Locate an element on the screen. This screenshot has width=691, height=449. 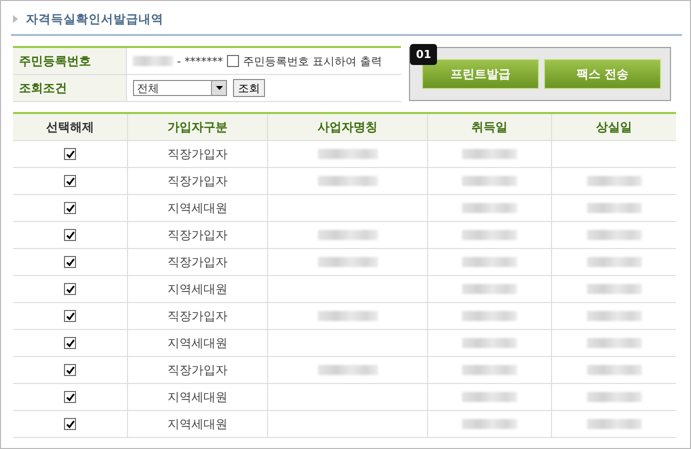
column-header: 취득일 is located at coordinates (489, 127).